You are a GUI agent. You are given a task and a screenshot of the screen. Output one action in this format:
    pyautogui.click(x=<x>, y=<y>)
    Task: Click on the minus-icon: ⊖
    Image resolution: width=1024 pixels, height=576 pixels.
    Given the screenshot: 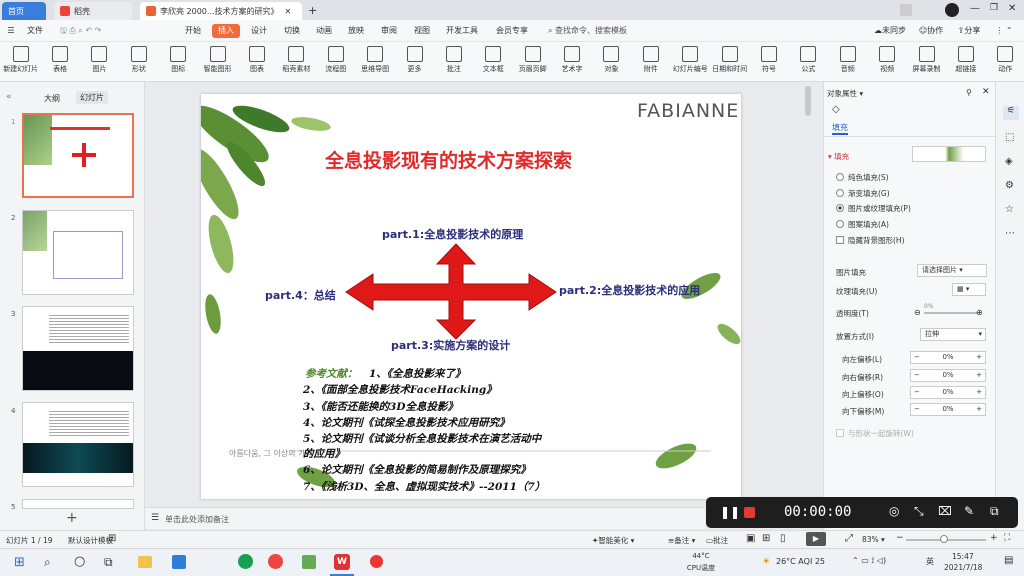 What is the action you would take?
    pyautogui.click(x=917, y=312)
    